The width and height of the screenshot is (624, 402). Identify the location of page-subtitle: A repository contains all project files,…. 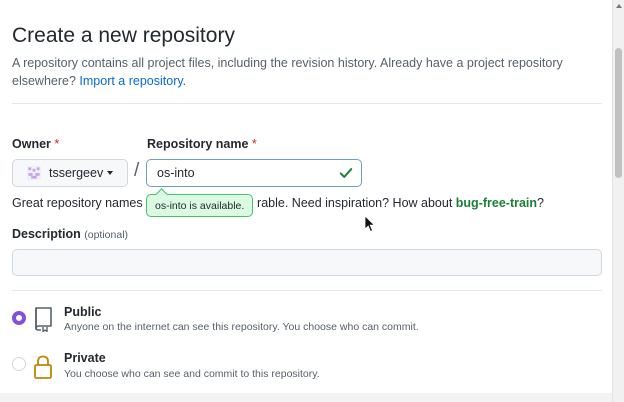
(292, 72).